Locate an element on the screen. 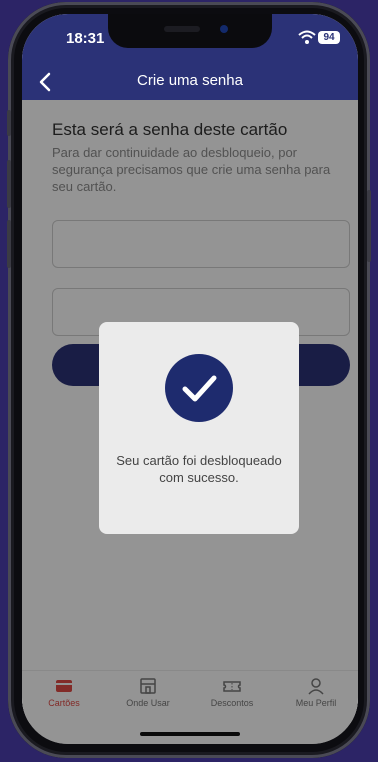  check-icon is located at coordinates (199, 388).